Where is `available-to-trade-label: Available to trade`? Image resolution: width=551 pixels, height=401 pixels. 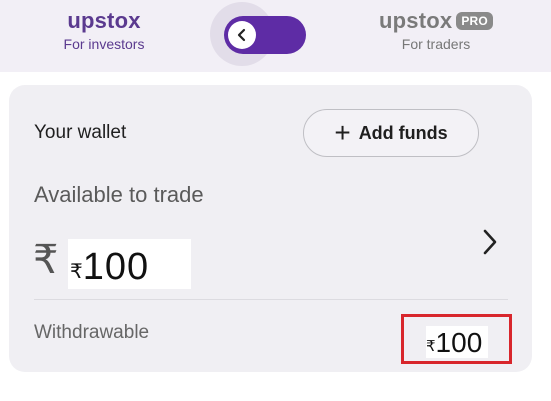 available-to-trade-label: Available to trade is located at coordinates (119, 194).